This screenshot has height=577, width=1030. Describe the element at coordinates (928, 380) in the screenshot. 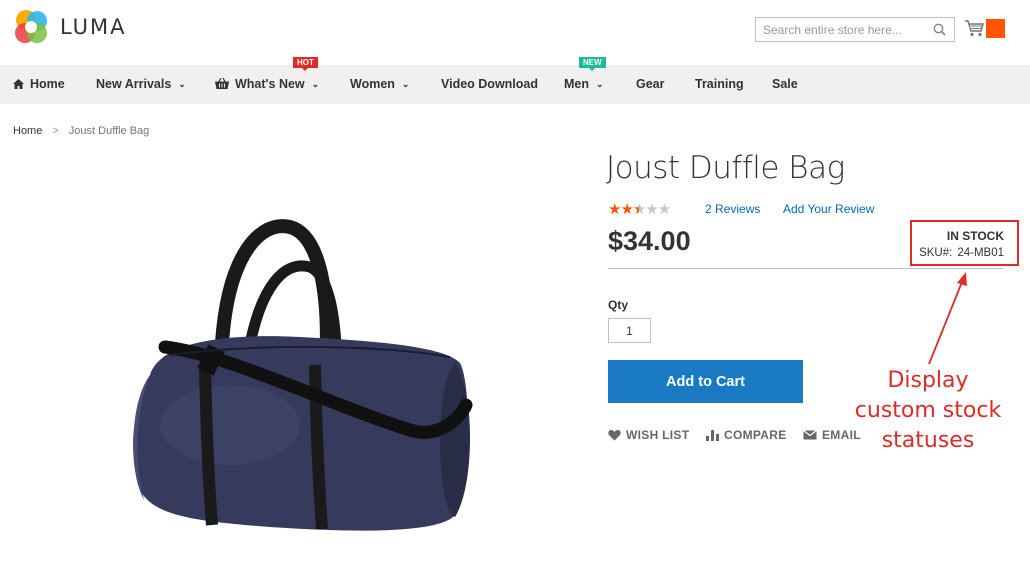

I see `annotation-line-1: Display` at that location.